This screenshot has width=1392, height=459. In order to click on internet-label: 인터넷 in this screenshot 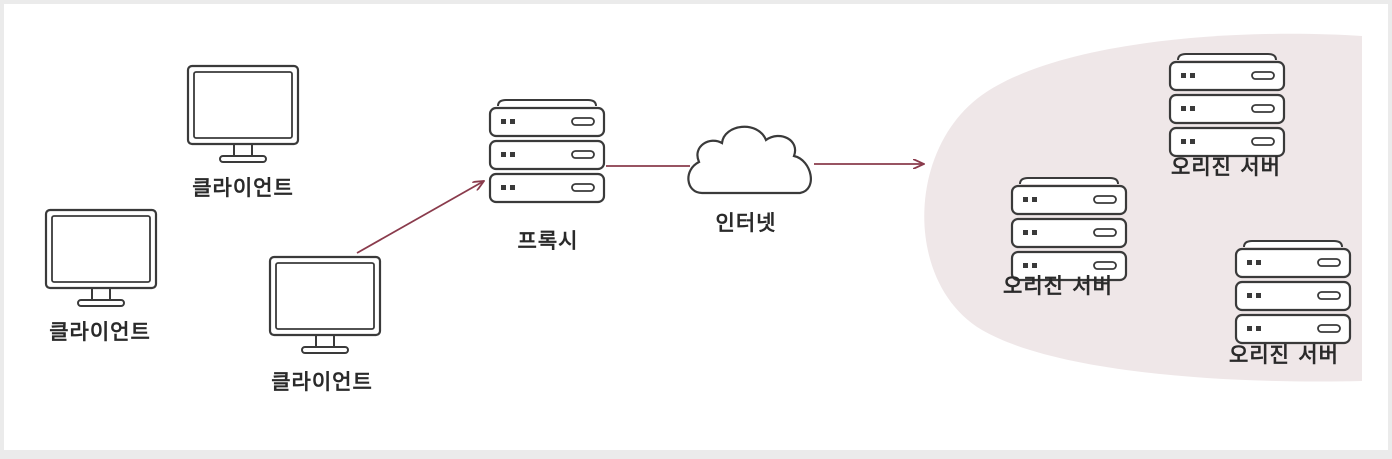, I will do `click(746, 223)`.